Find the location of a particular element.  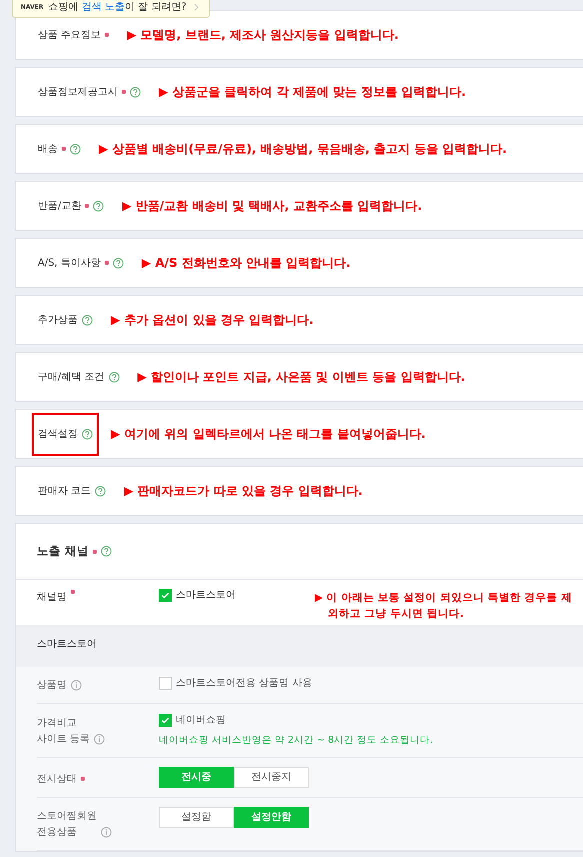

toggle-button: 전시중지 is located at coordinates (271, 777).